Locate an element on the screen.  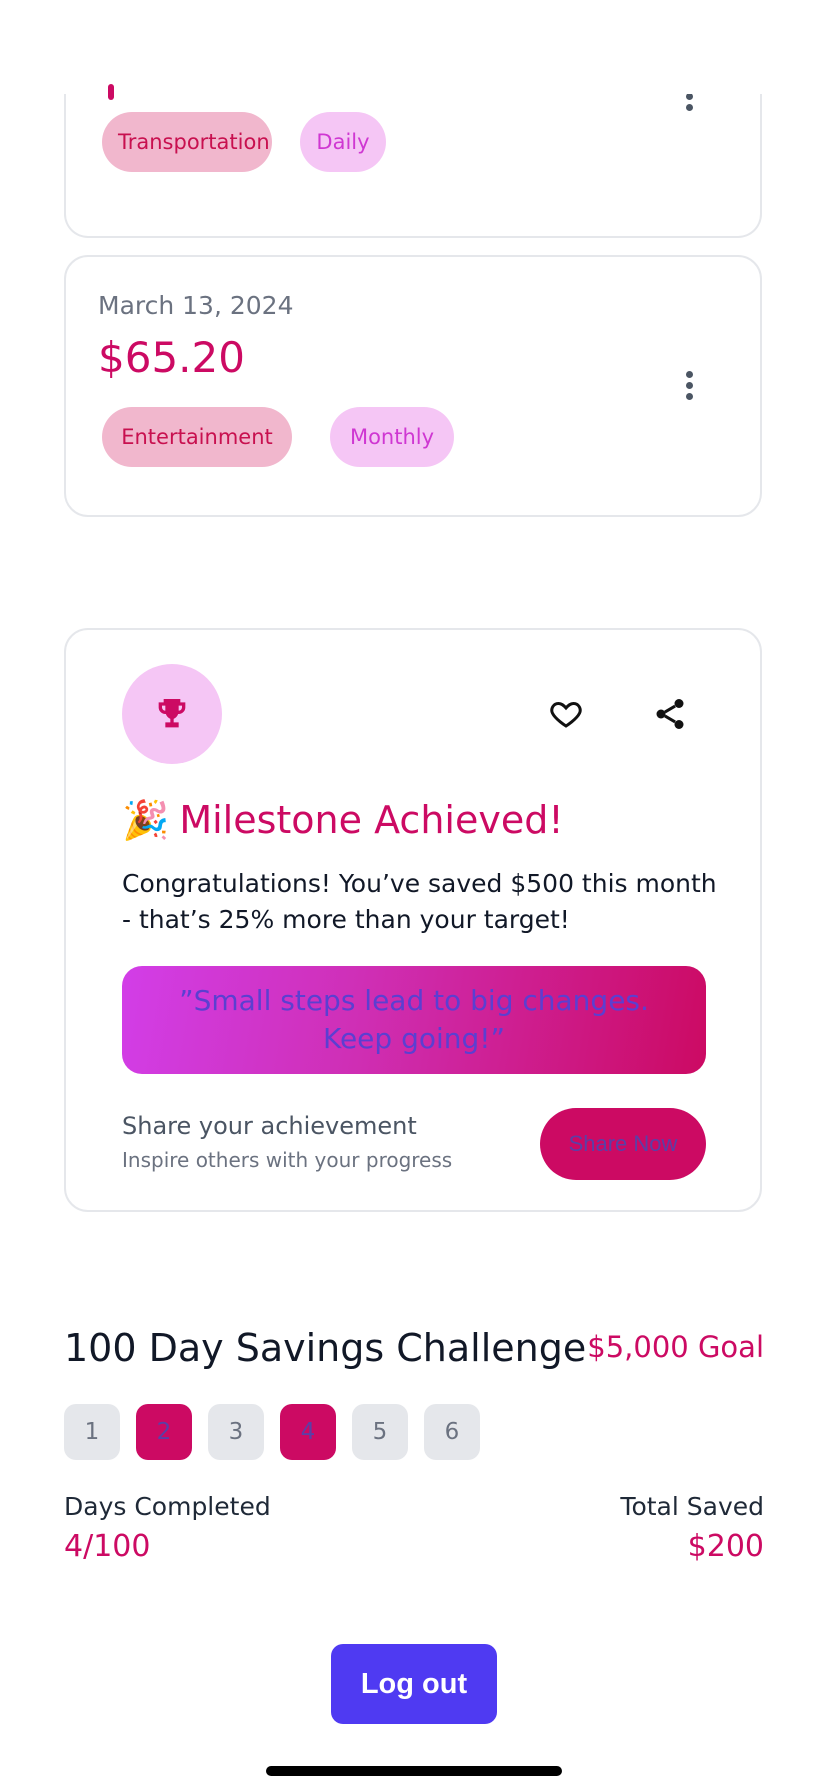
category-tag: Entertainment is located at coordinates (197, 437).